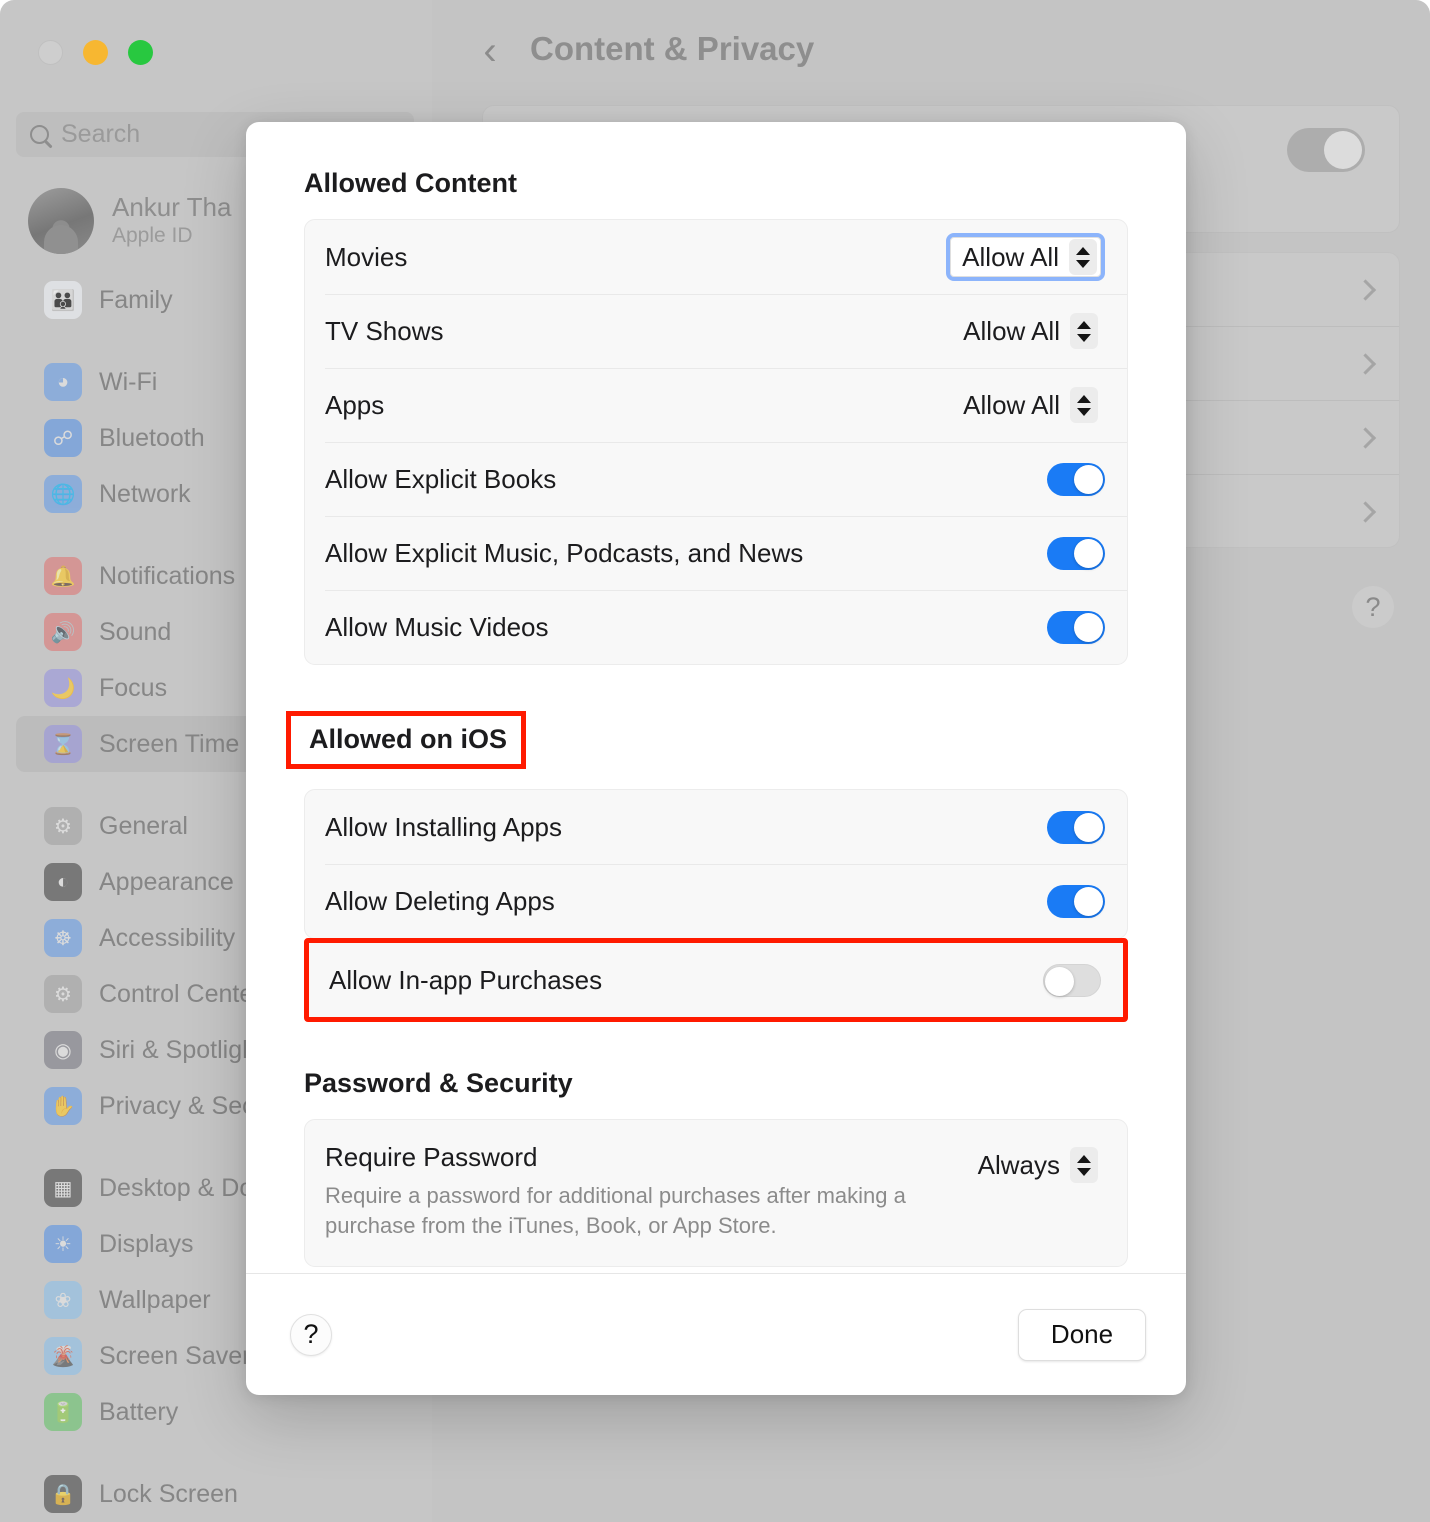  What do you see at coordinates (146, 1243) in the screenshot?
I see `sidebar-item-label: Displays` at bounding box center [146, 1243].